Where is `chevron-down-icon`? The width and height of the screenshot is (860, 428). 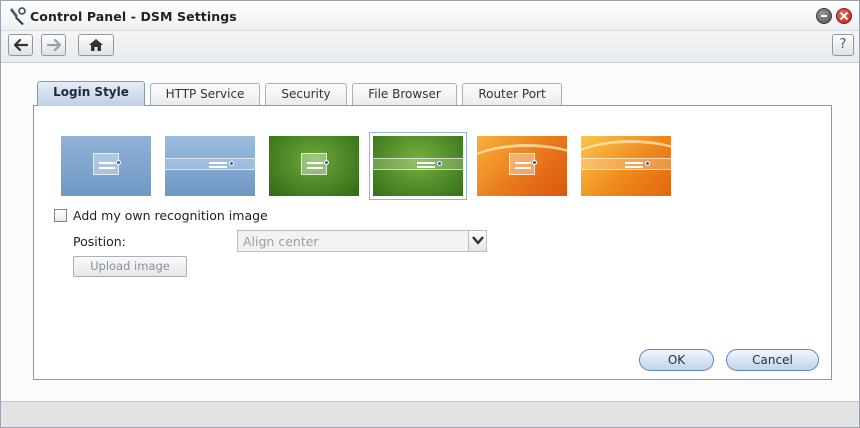
chevron-down-icon is located at coordinates (478, 240).